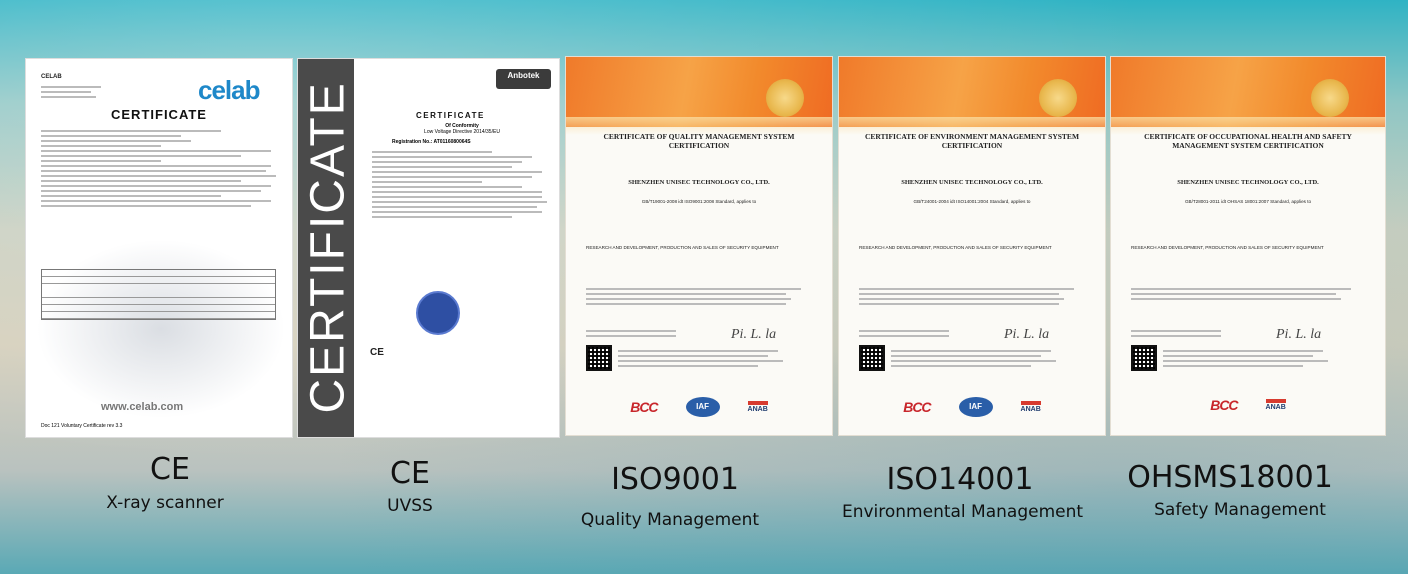  What do you see at coordinates (410, 473) in the screenshot?
I see `caption-main-anbotek: CE` at bounding box center [410, 473].